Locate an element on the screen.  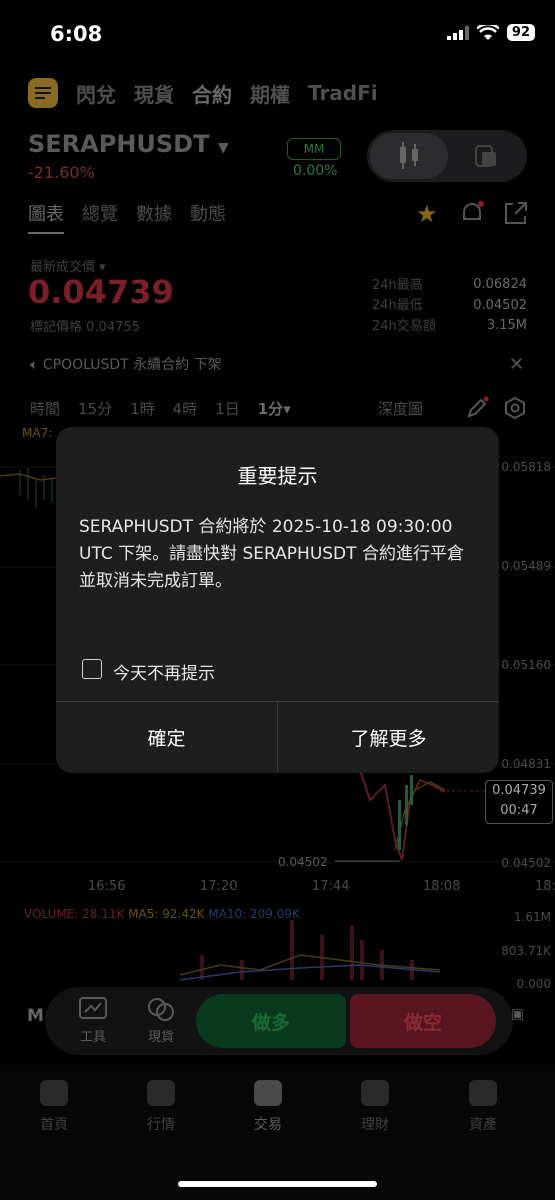
indicator-m-label: M is located at coordinates (35, 1016).